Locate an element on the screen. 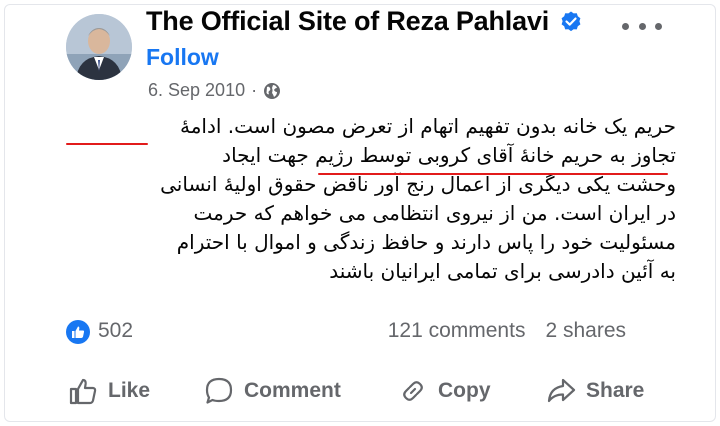 The height and width of the screenshot is (426, 720). like-label: Like is located at coordinates (129, 390).